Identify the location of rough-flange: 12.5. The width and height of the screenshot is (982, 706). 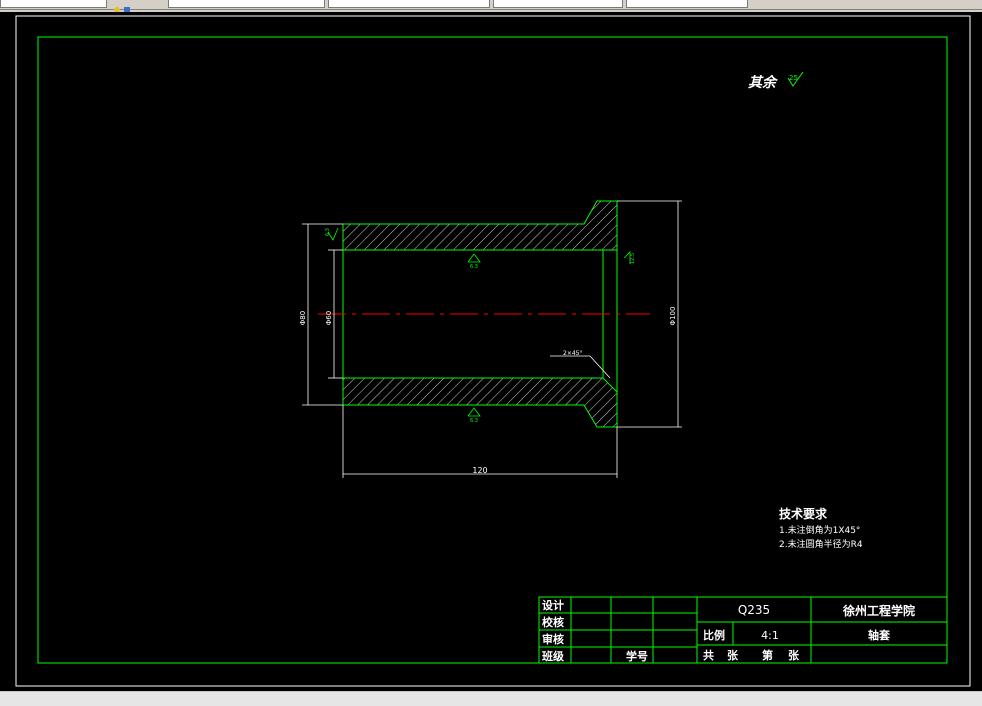
(633, 258).